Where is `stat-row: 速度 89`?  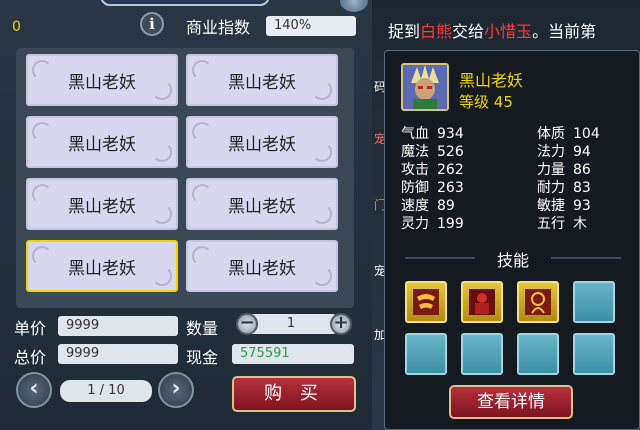
stat-row: 速度 89 is located at coordinates (428, 205).